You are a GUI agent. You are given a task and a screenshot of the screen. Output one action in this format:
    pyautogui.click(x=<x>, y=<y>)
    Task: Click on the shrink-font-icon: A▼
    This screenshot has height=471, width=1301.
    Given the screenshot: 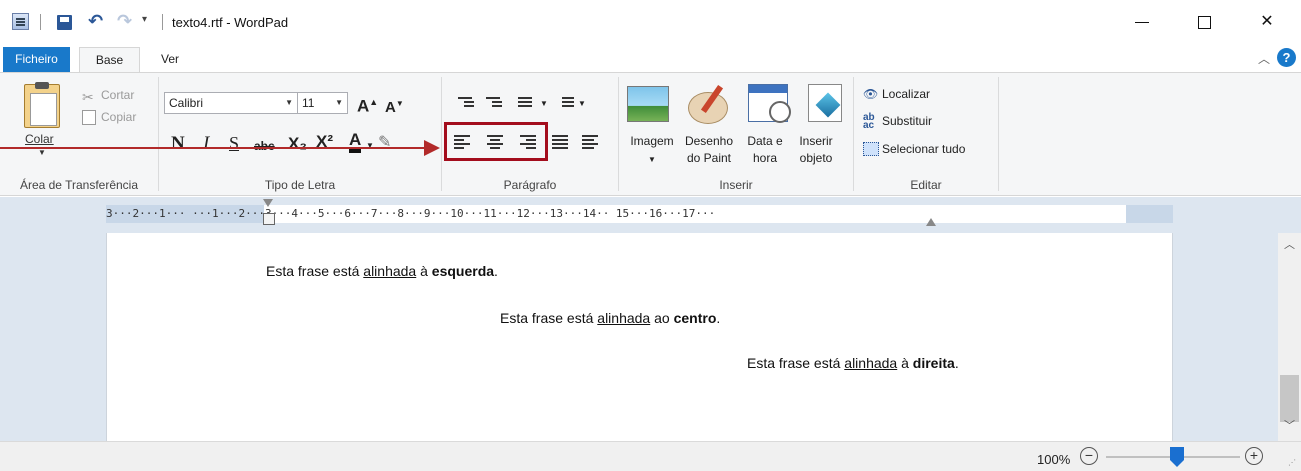 What is the action you would take?
    pyautogui.click(x=394, y=106)
    